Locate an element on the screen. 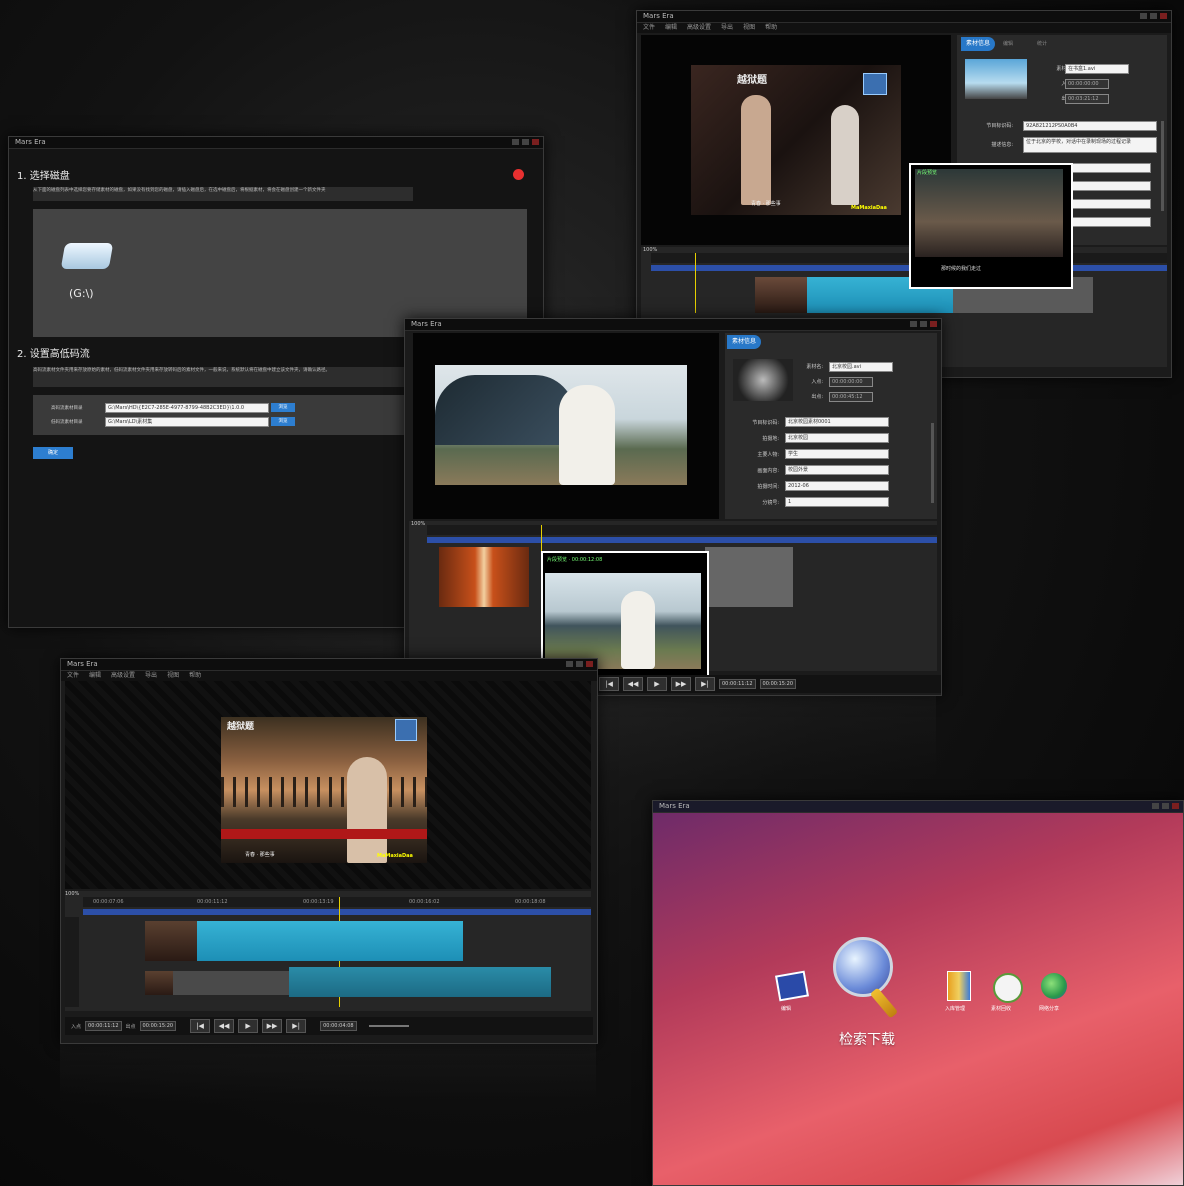  in-label: 入点 is located at coordinates (76, 1026).